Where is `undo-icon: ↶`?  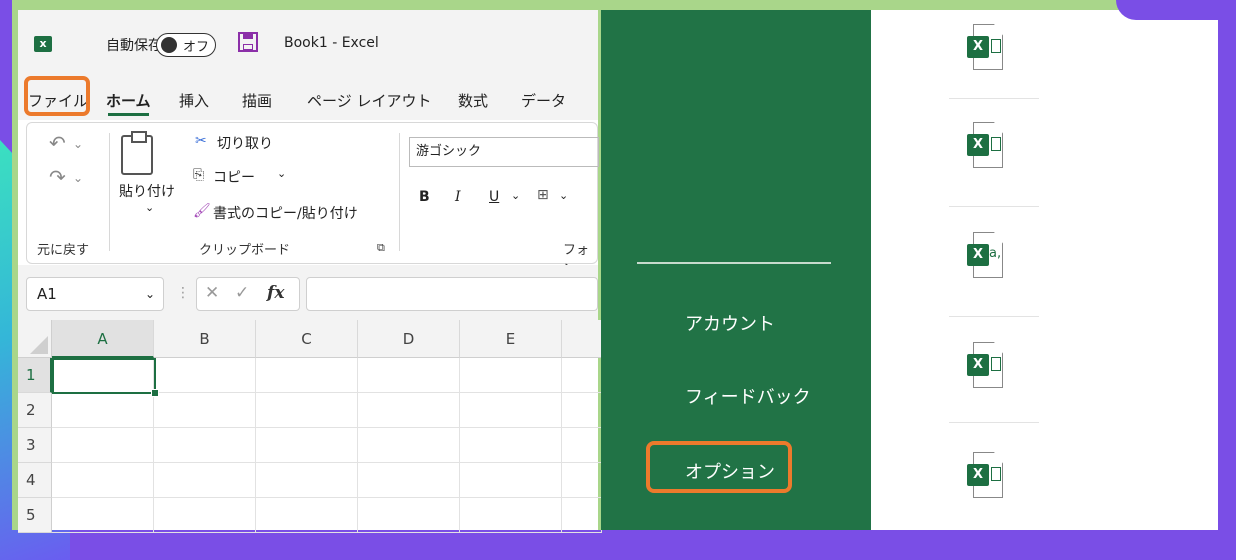 undo-icon: ↶ is located at coordinates (57, 143).